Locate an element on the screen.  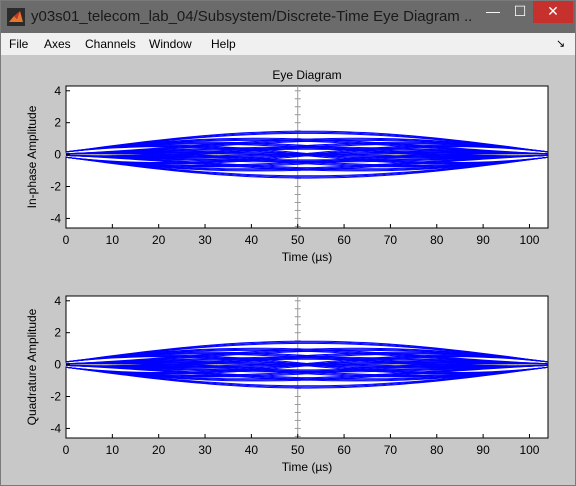
y-axis-label: Quadrature Amplitude is located at coordinates (32, 366).